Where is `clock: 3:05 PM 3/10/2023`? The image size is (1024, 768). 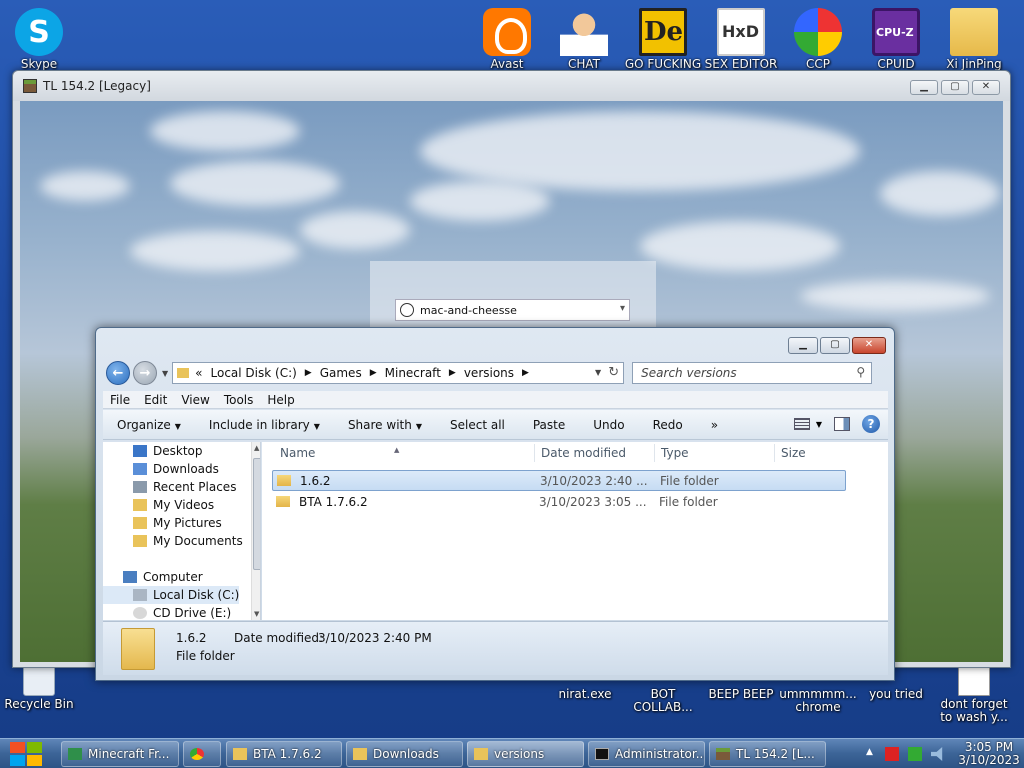 clock: 3:05 PM 3/10/2023 is located at coordinates (989, 754).